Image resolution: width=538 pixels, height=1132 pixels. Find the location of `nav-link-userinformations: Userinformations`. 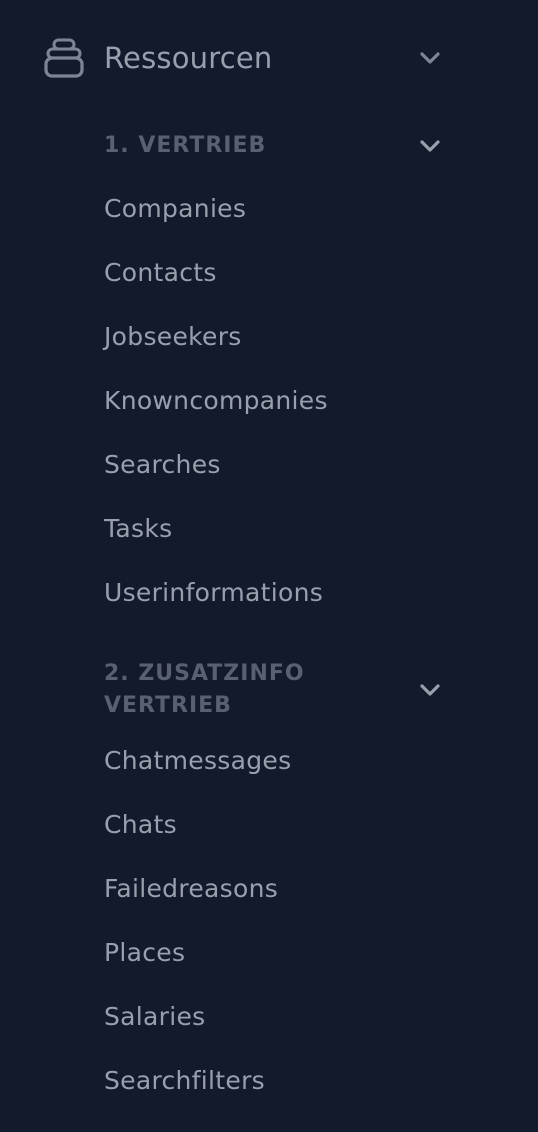

nav-link-userinformations: Userinformations is located at coordinates (213, 593).